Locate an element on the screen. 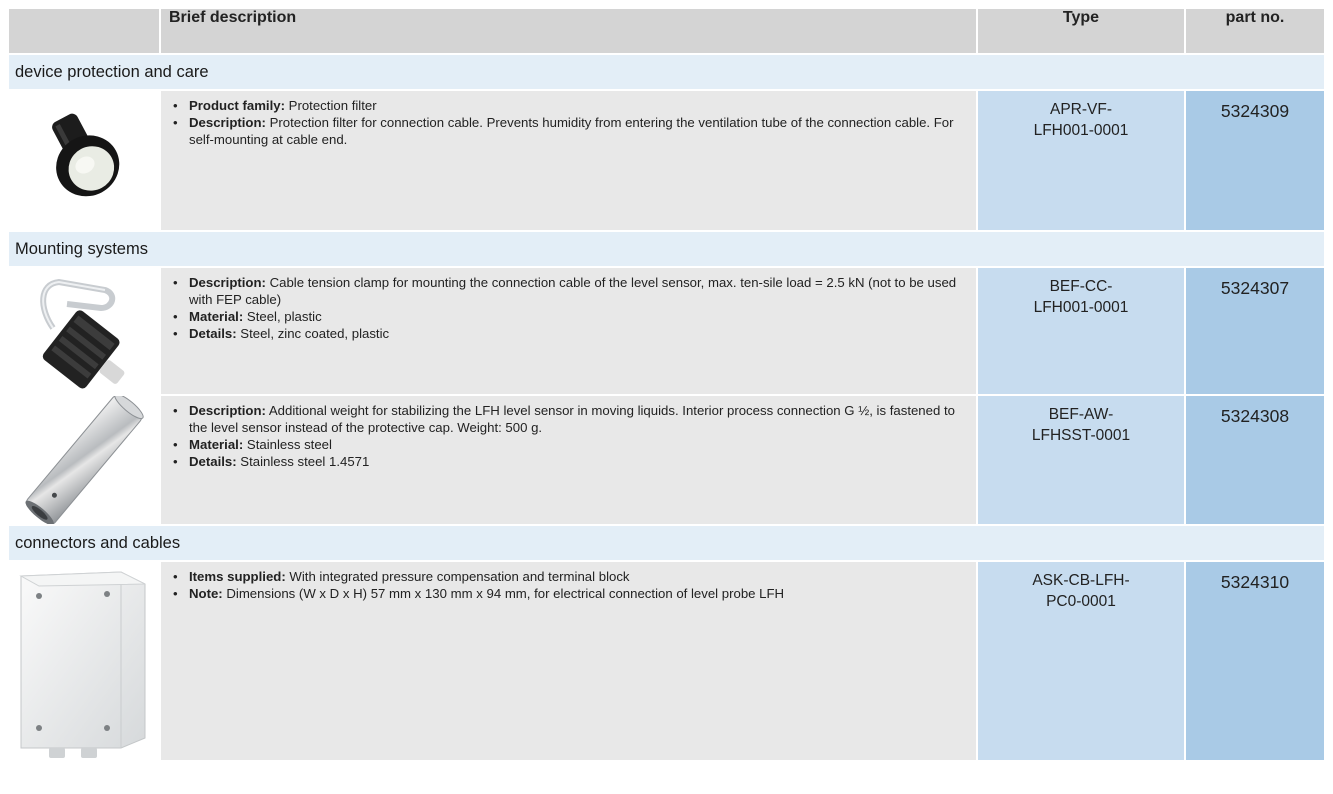  part-number: 5324308 is located at coordinates (1255, 460).